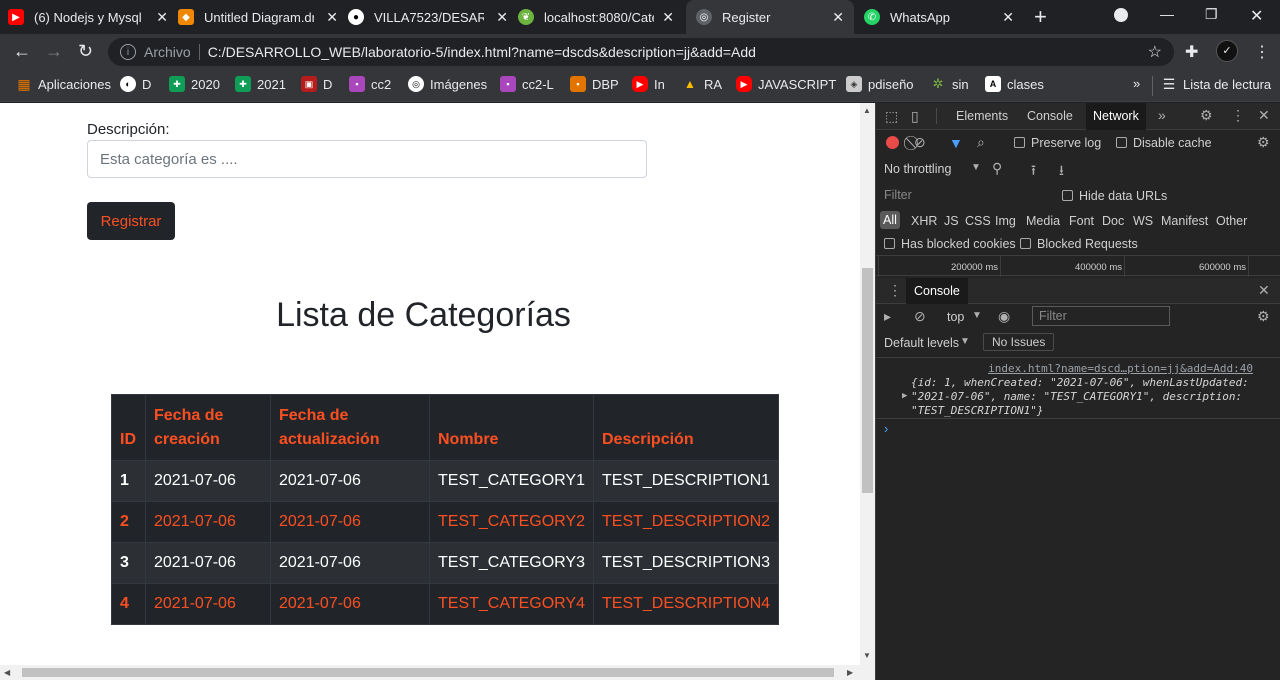  Describe the element at coordinates (1005, 221) in the screenshot. I see `type-filter-img: Img` at that location.